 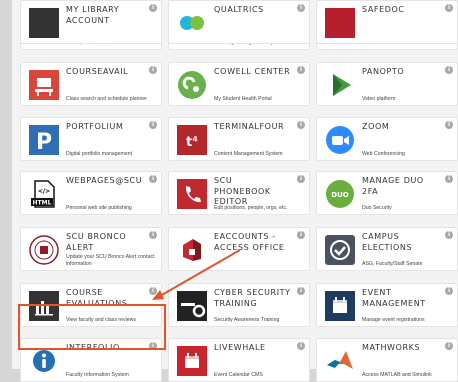 What do you see at coordinates (242, 191) in the screenshot?
I see `app-tile-title: SCU Phonebook Editor` at bounding box center [242, 191].